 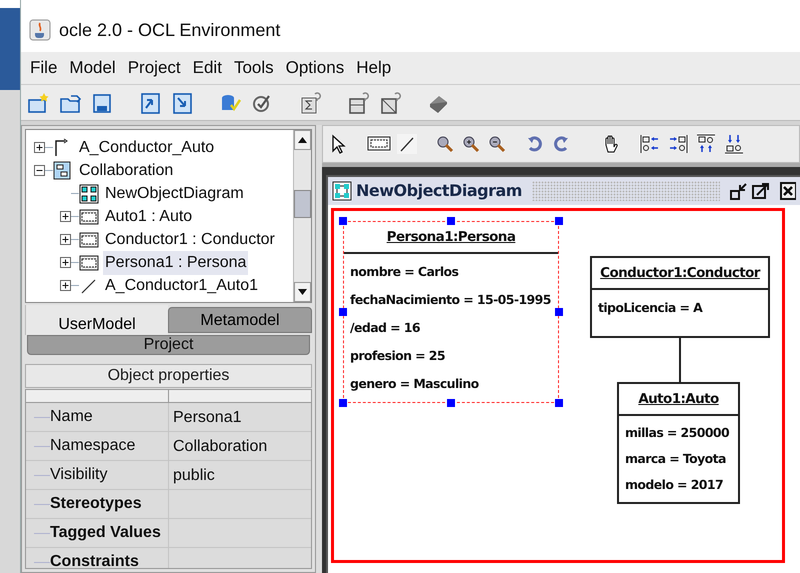 I want to click on frame-title: NewObjectDiagram, so click(x=439, y=191).